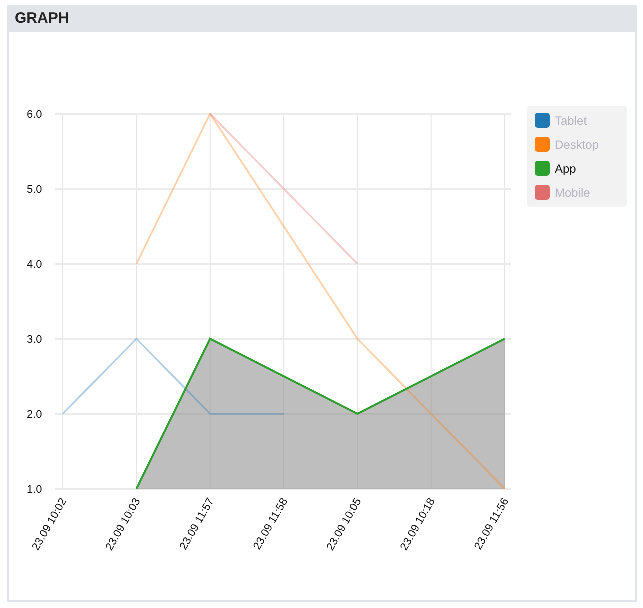  Describe the element at coordinates (571, 121) in the screenshot. I see `legend-label: Tablet` at that location.